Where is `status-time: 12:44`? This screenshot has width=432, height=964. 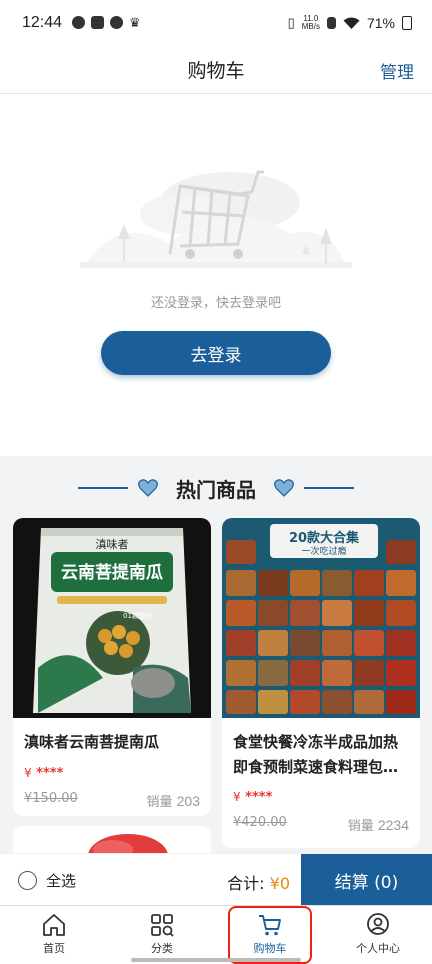
status-time: 12:44 is located at coordinates (42, 22).